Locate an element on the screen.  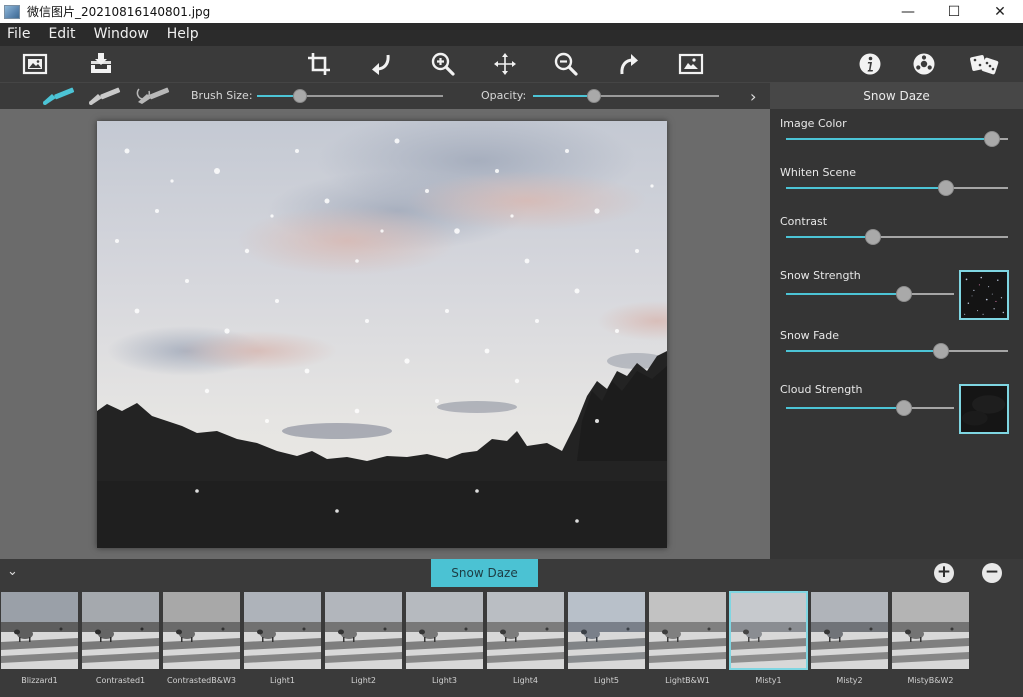
image-color-slider is located at coordinates (897, 139).